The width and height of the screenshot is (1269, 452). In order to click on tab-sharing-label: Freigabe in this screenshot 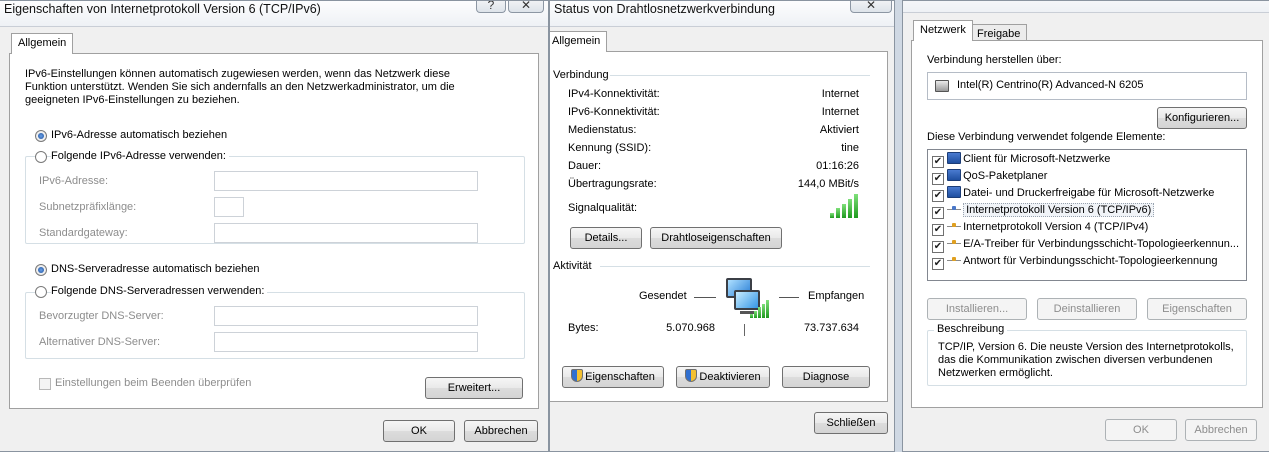, I will do `click(999, 34)`.